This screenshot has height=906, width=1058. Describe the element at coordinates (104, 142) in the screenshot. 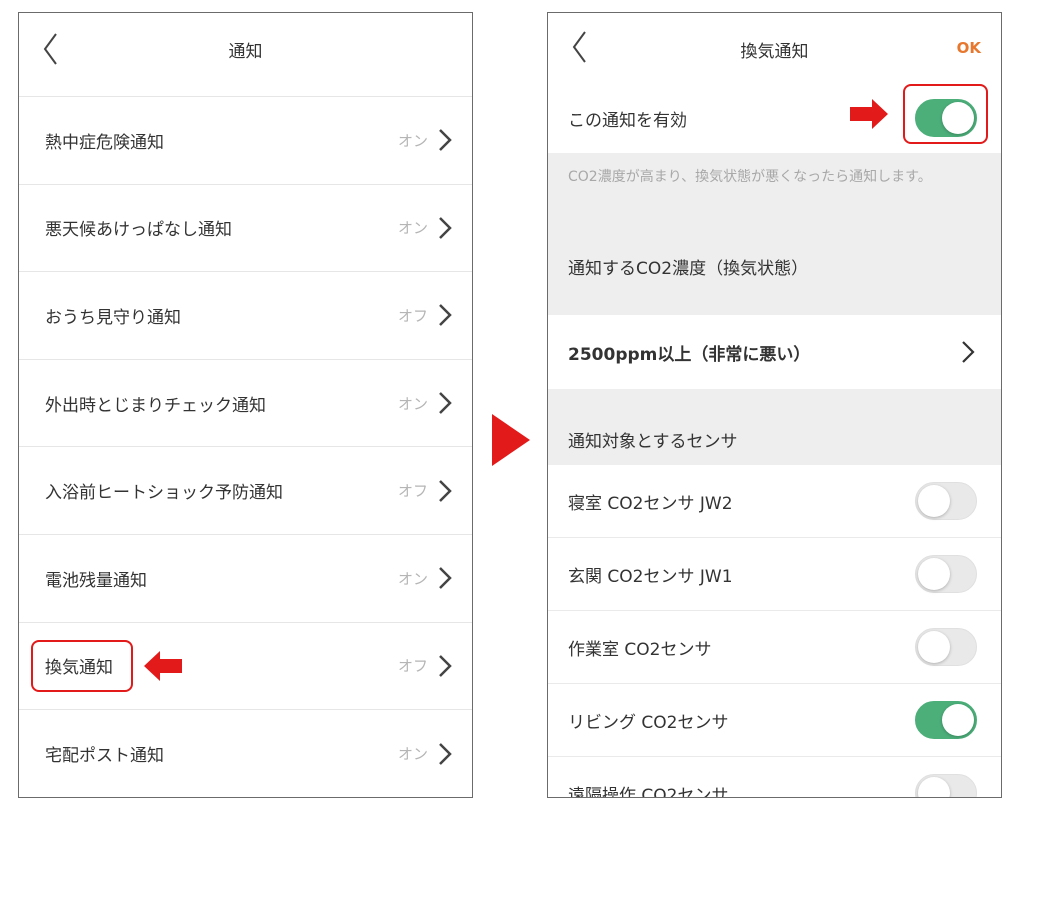

I see `list-item-label: 熱中症危険通知` at that location.